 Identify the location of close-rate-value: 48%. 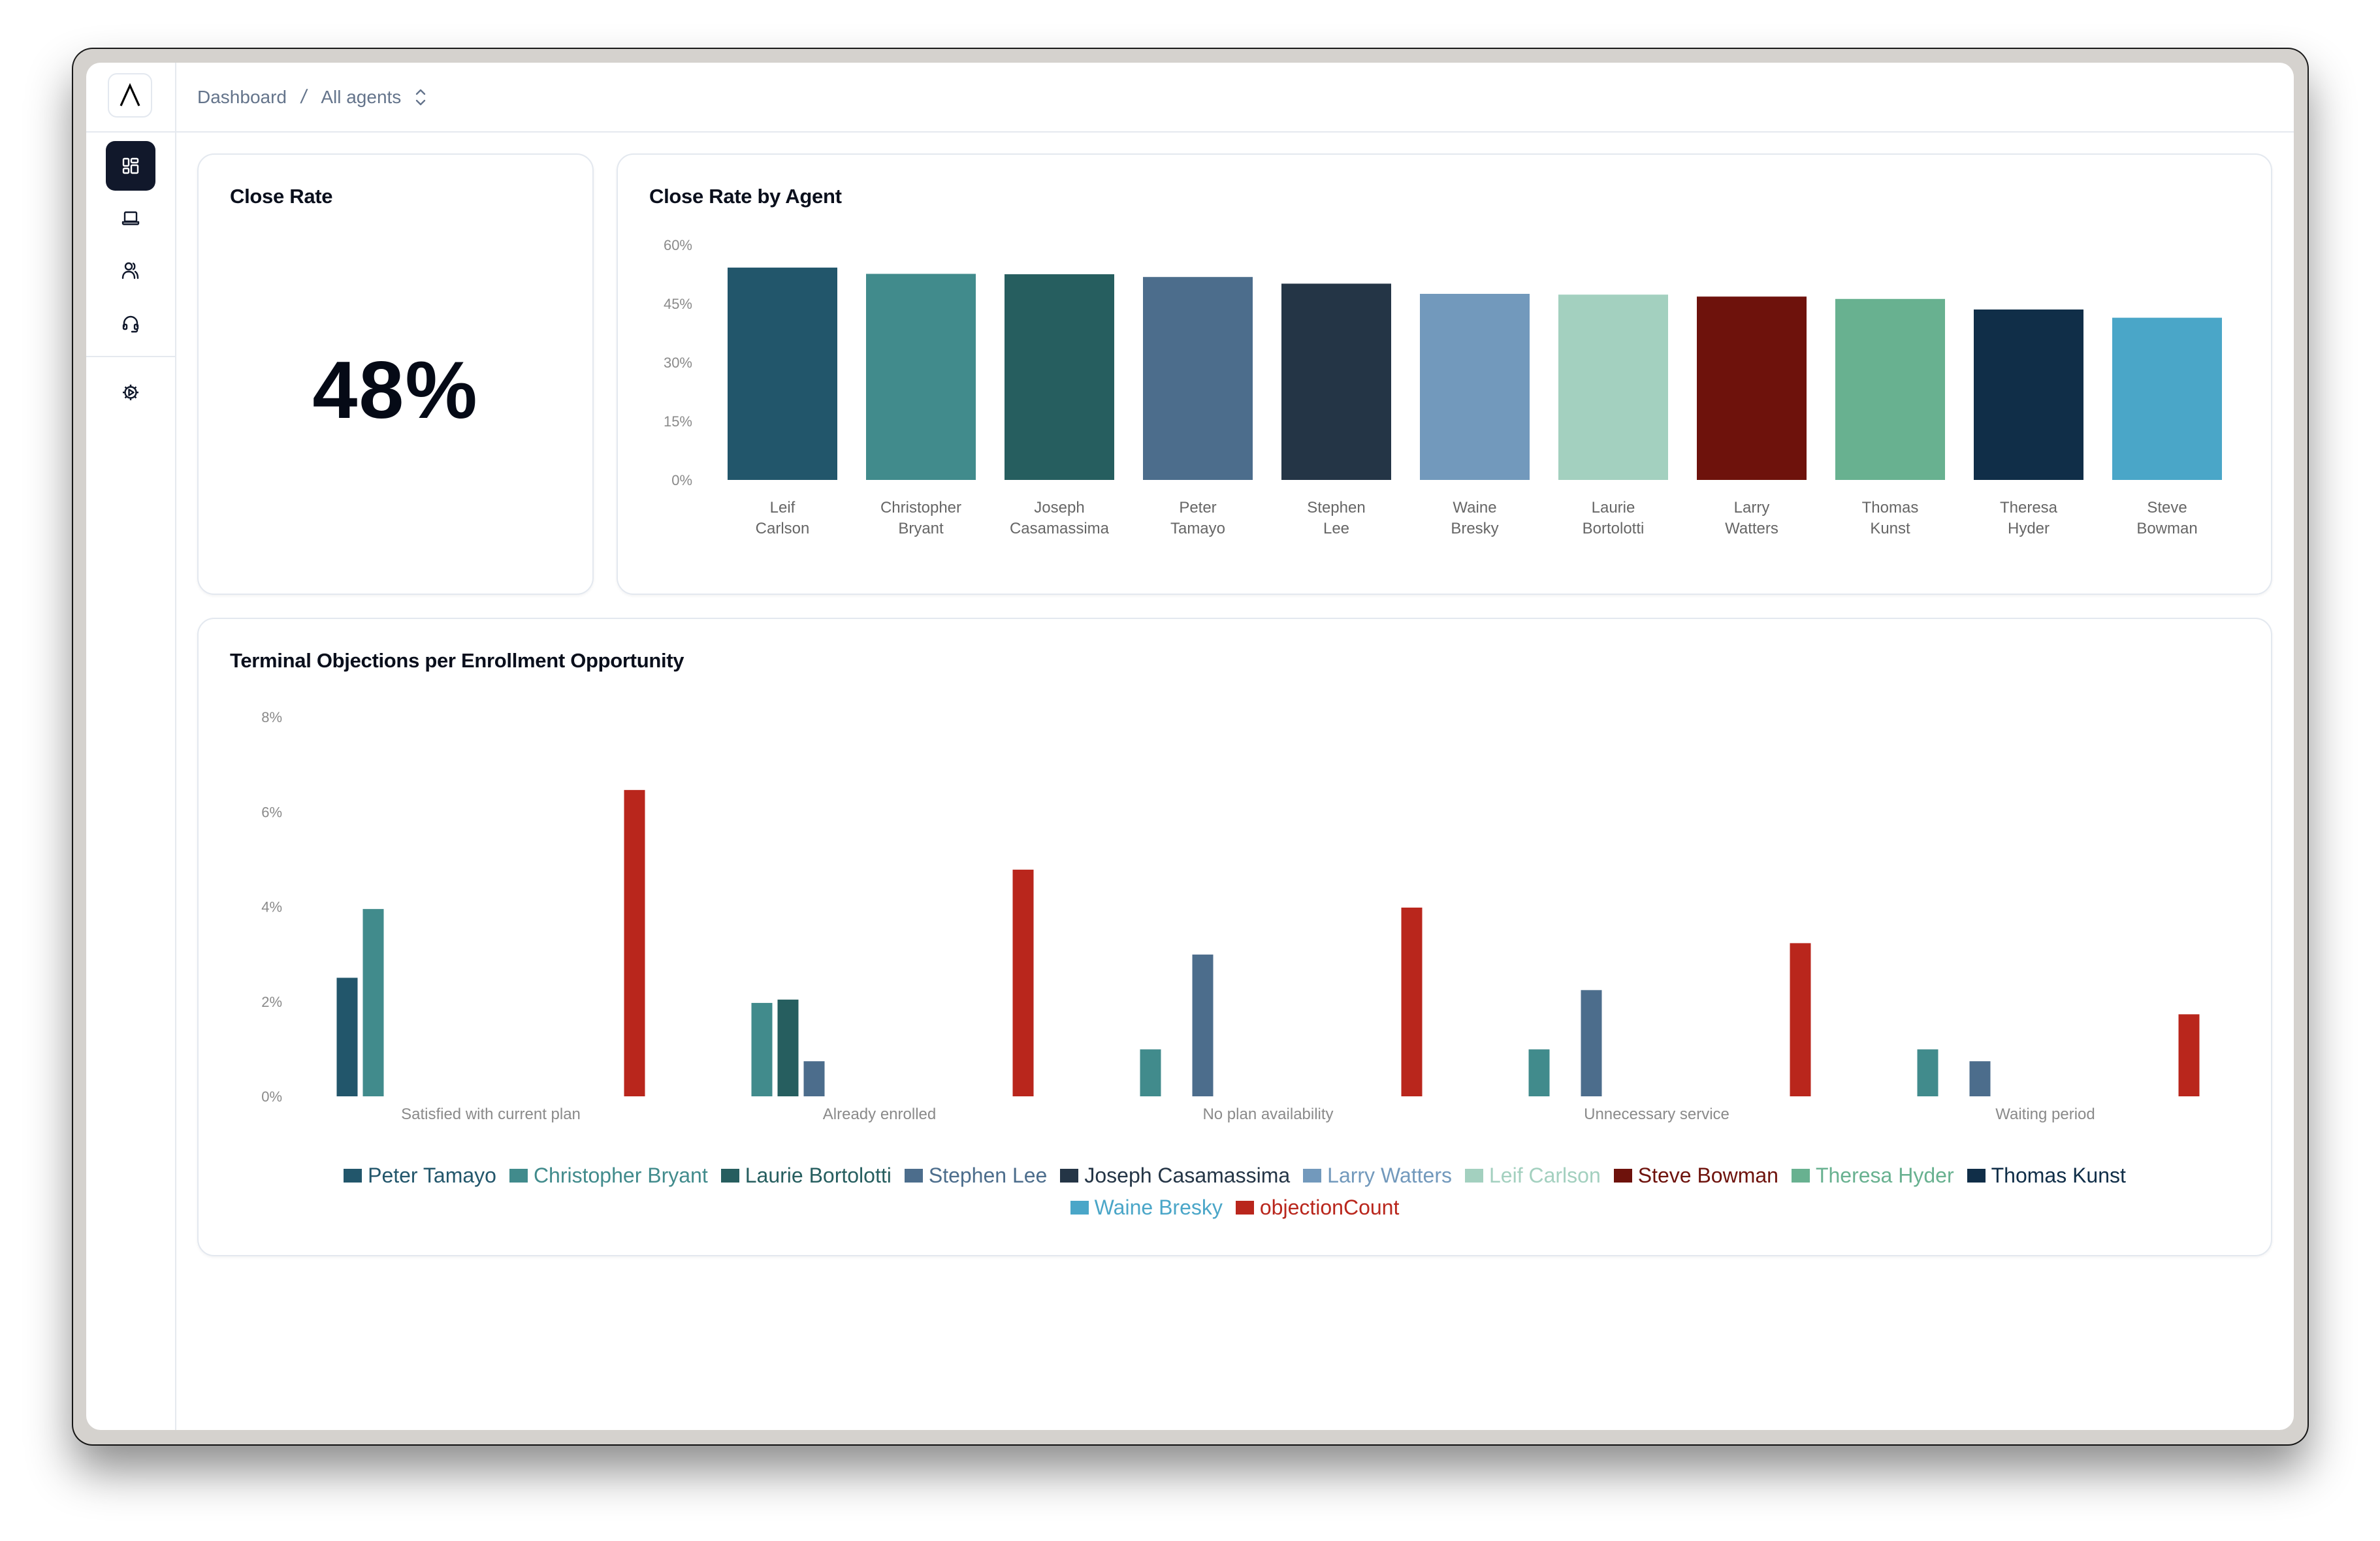
(395, 390).